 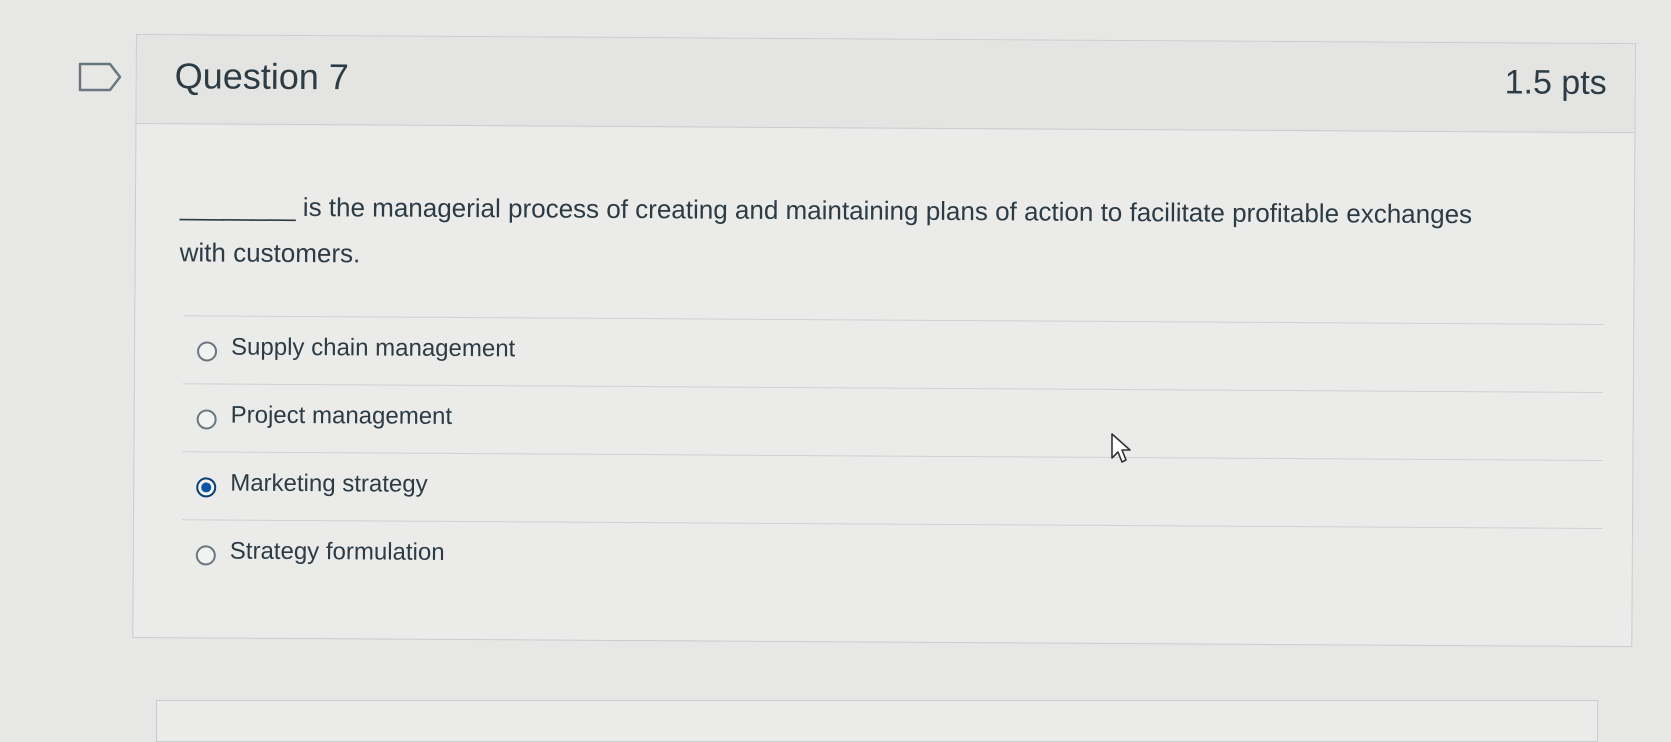 What do you see at coordinates (329, 484) in the screenshot?
I see `answer-label: Marketing strategy` at bounding box center [329, 484].